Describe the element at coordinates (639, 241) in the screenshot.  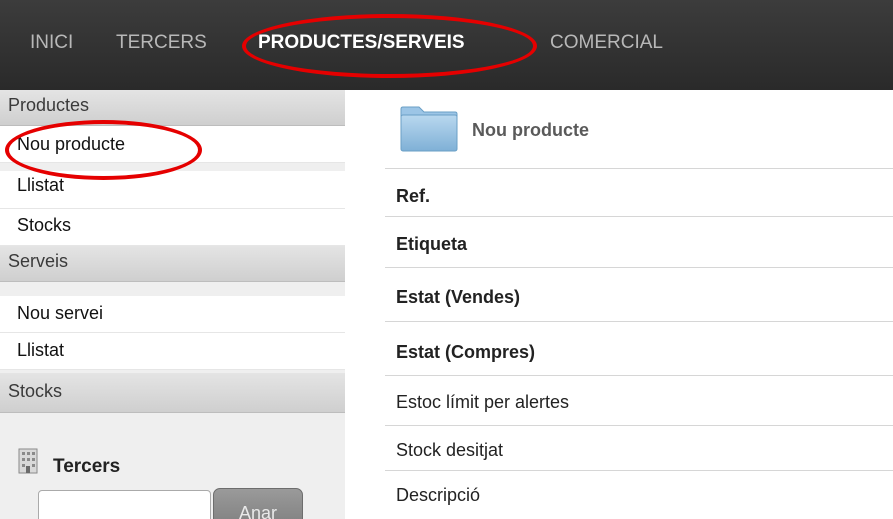
I see `field-label-etiqueta: Etiqueta` at that location.